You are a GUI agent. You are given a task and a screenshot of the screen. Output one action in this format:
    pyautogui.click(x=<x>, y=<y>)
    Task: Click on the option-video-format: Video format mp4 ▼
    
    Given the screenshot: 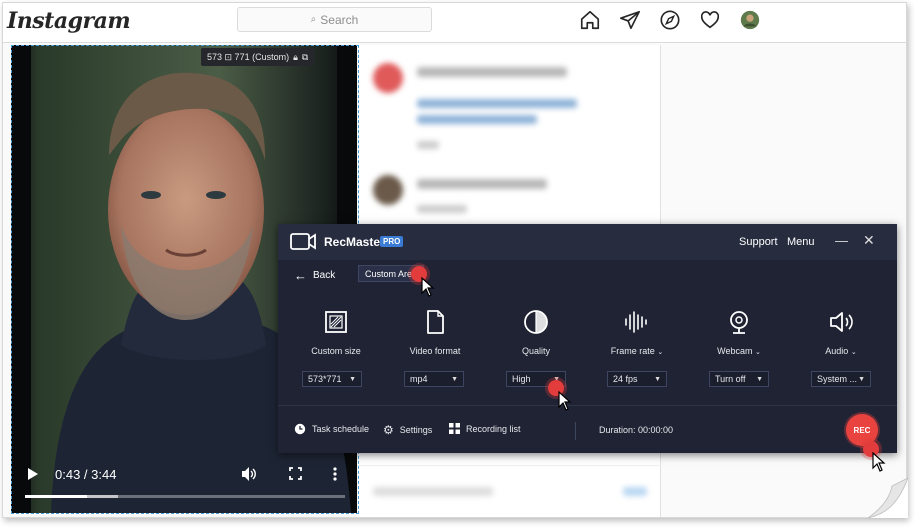 What is the action you would take?
    pyautogui.click(x=435, y=347)
    